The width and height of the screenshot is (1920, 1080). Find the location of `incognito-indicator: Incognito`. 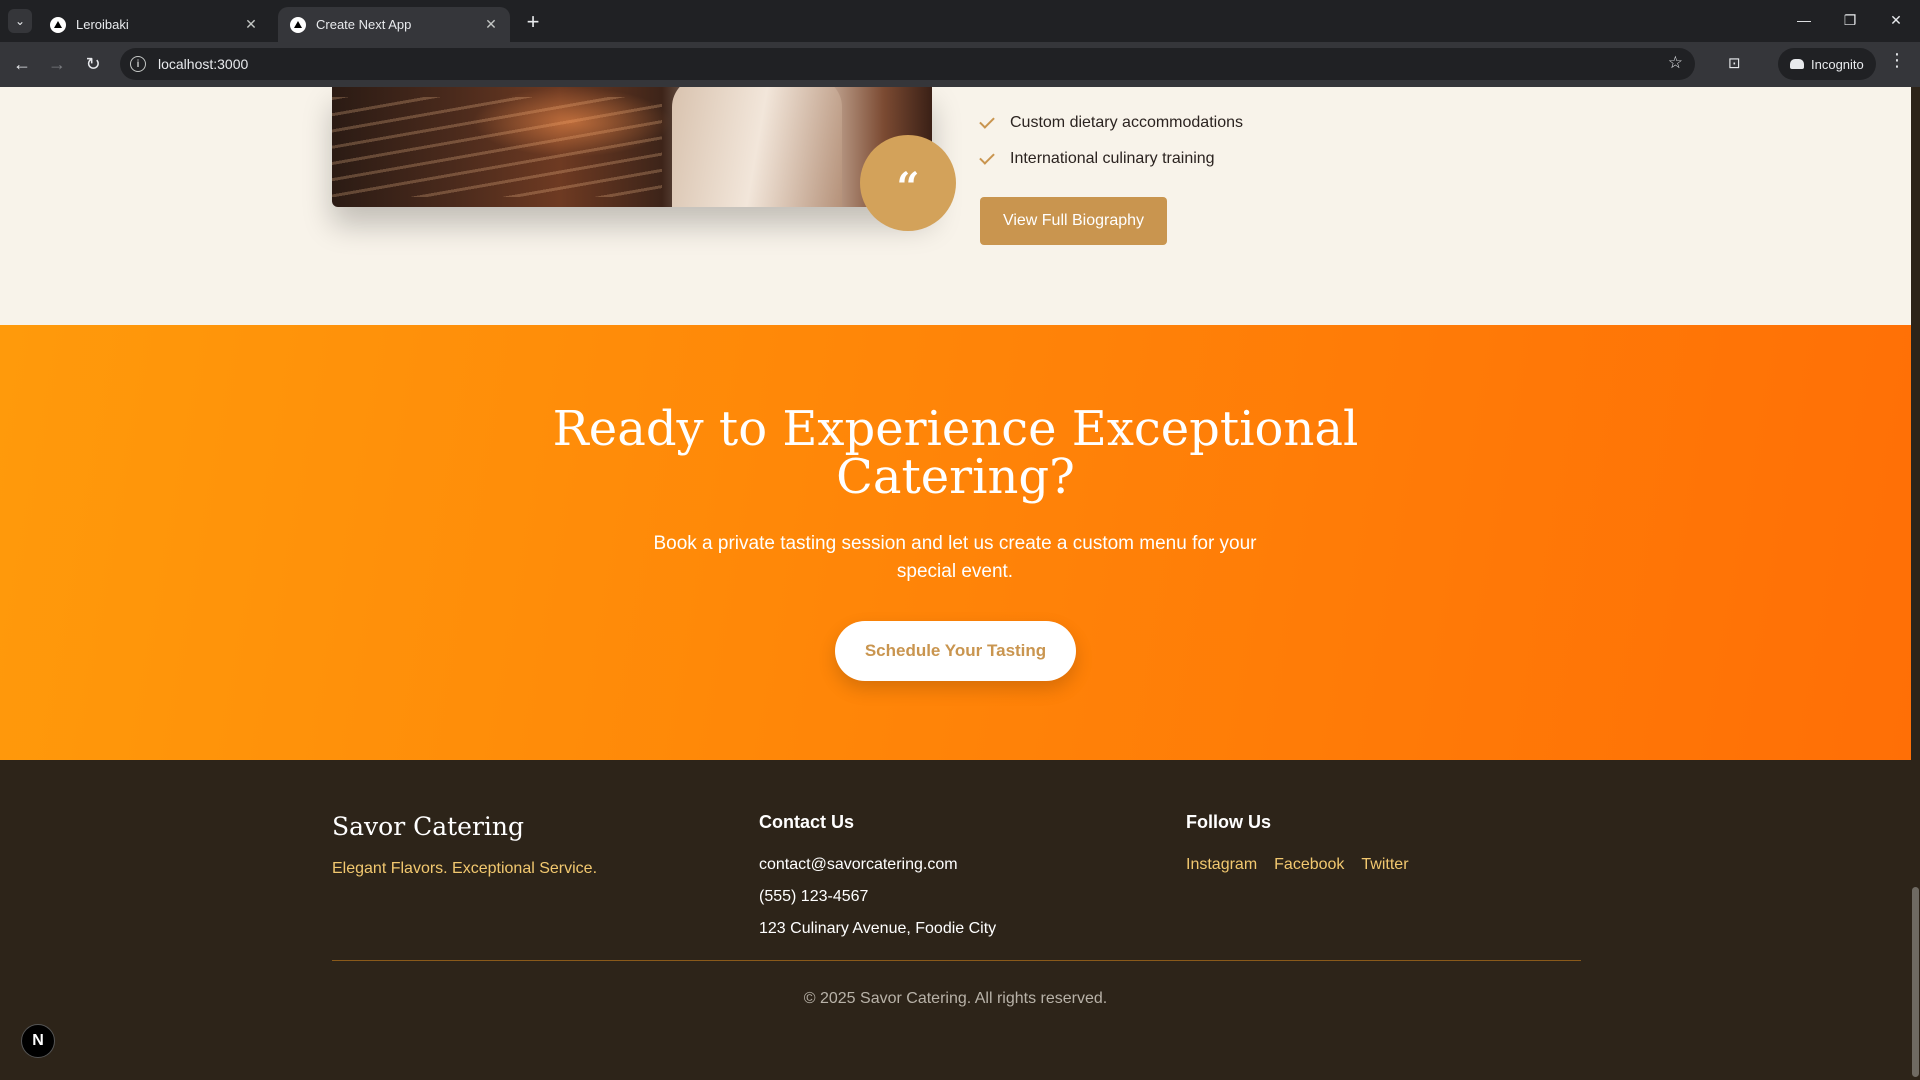

incognito-indicator: Incognito is located at coordinates (1827, 64).